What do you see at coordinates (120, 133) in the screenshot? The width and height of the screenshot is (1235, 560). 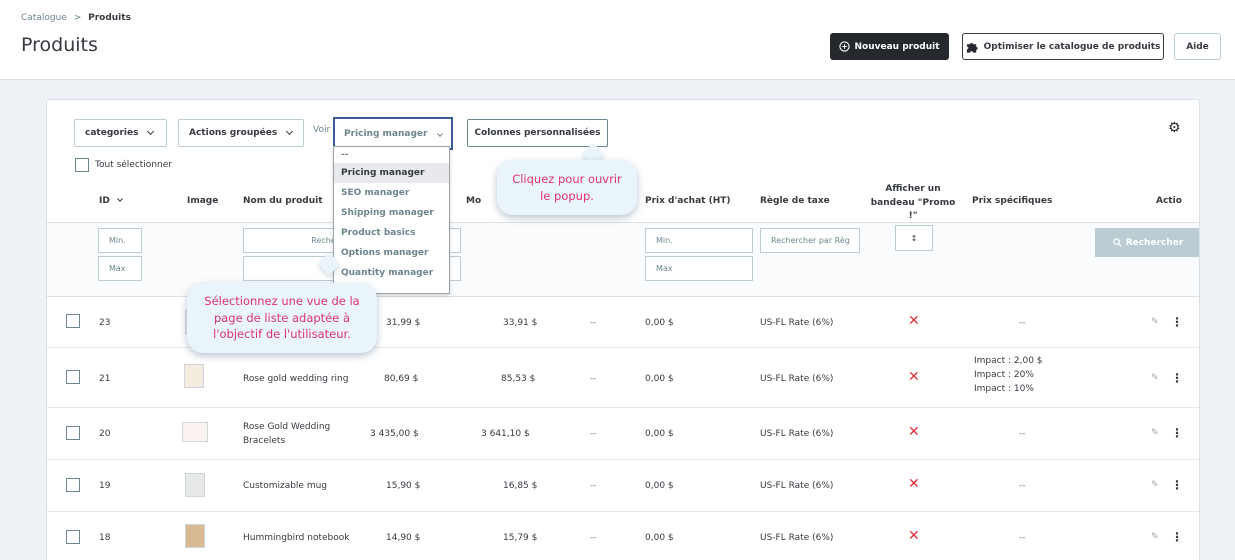 I see `categories-dropdown: categories` at bounding box center [120, 133].